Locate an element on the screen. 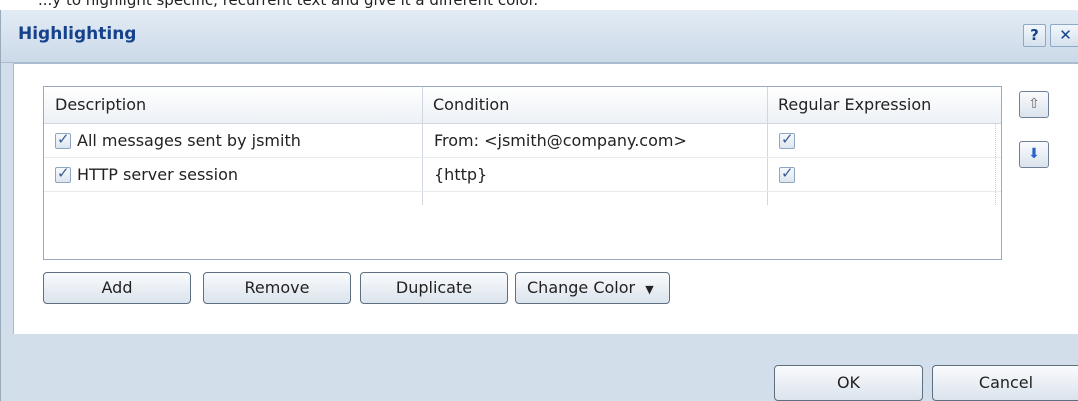  remove-button: Remove is located at coordinates (277, 288).